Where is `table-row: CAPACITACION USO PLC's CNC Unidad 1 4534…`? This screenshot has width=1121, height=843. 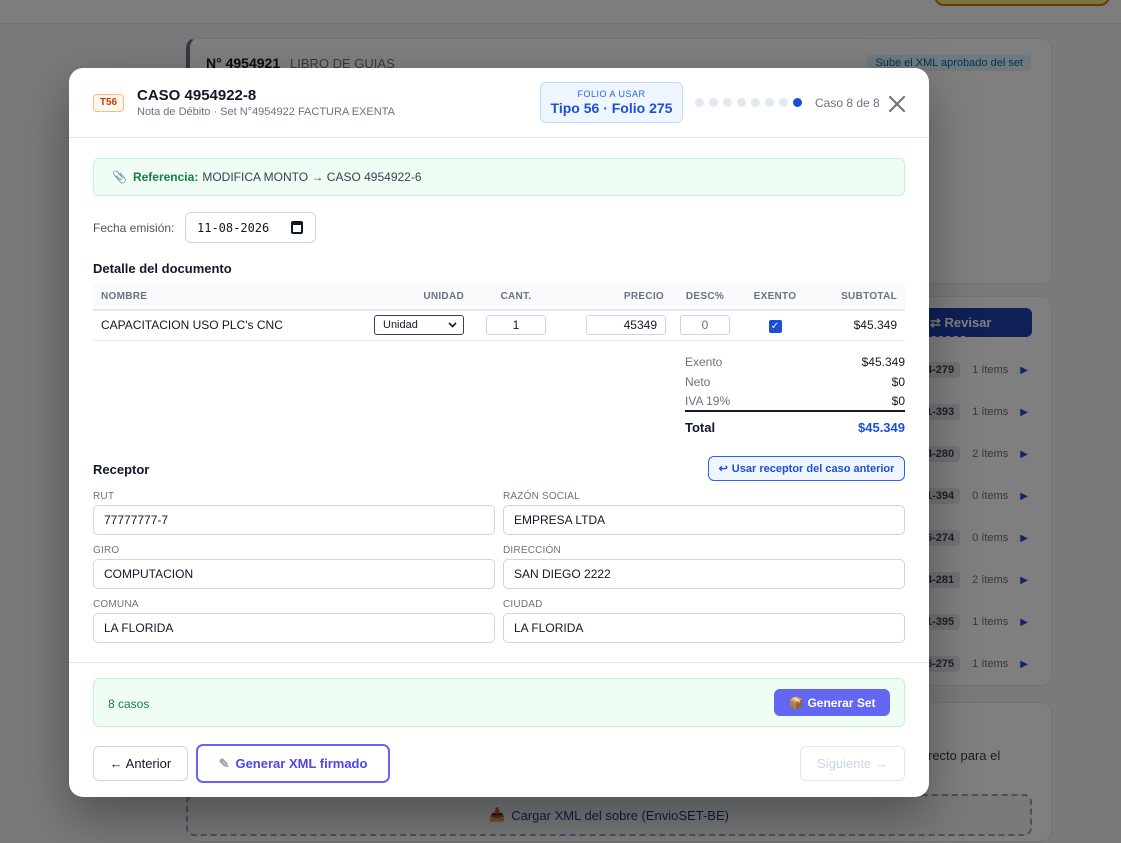 table-row: CAPACITACION USO PLC's CNC Unidad 1 4534… is located at coordinates (499, 325).